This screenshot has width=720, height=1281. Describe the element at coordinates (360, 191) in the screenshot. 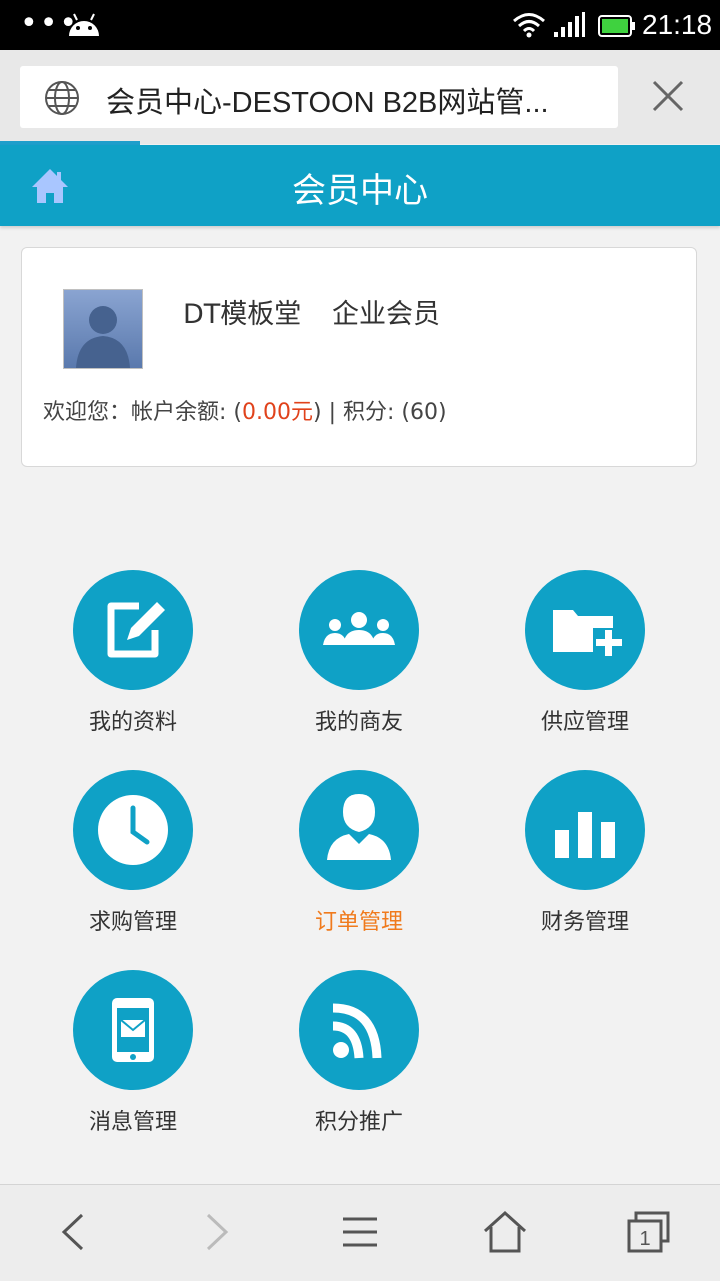

I see `page-title: 会员中心` at that location.